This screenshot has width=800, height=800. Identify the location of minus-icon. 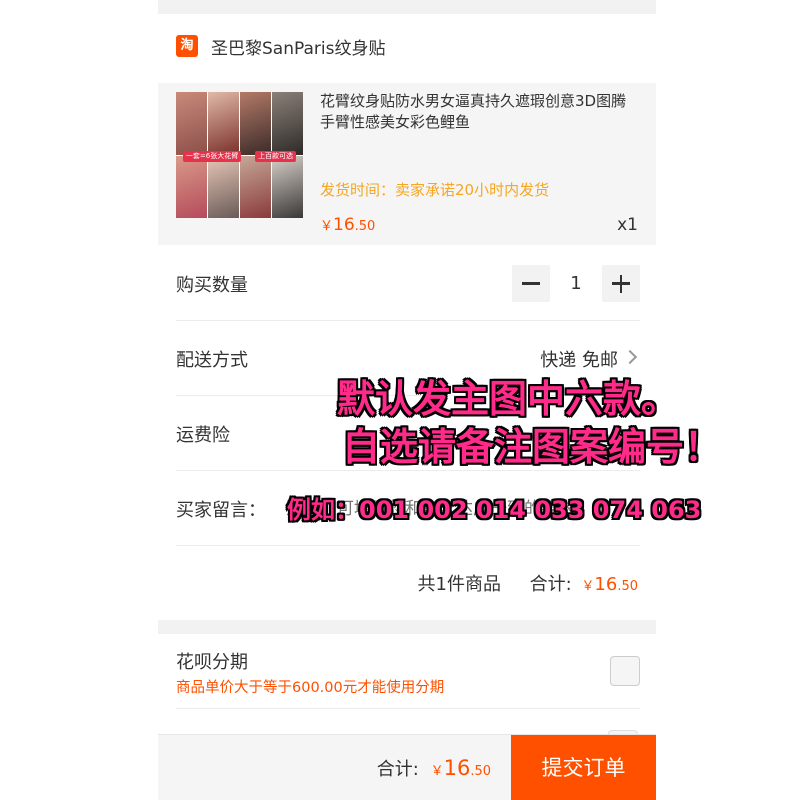
(531, 283).